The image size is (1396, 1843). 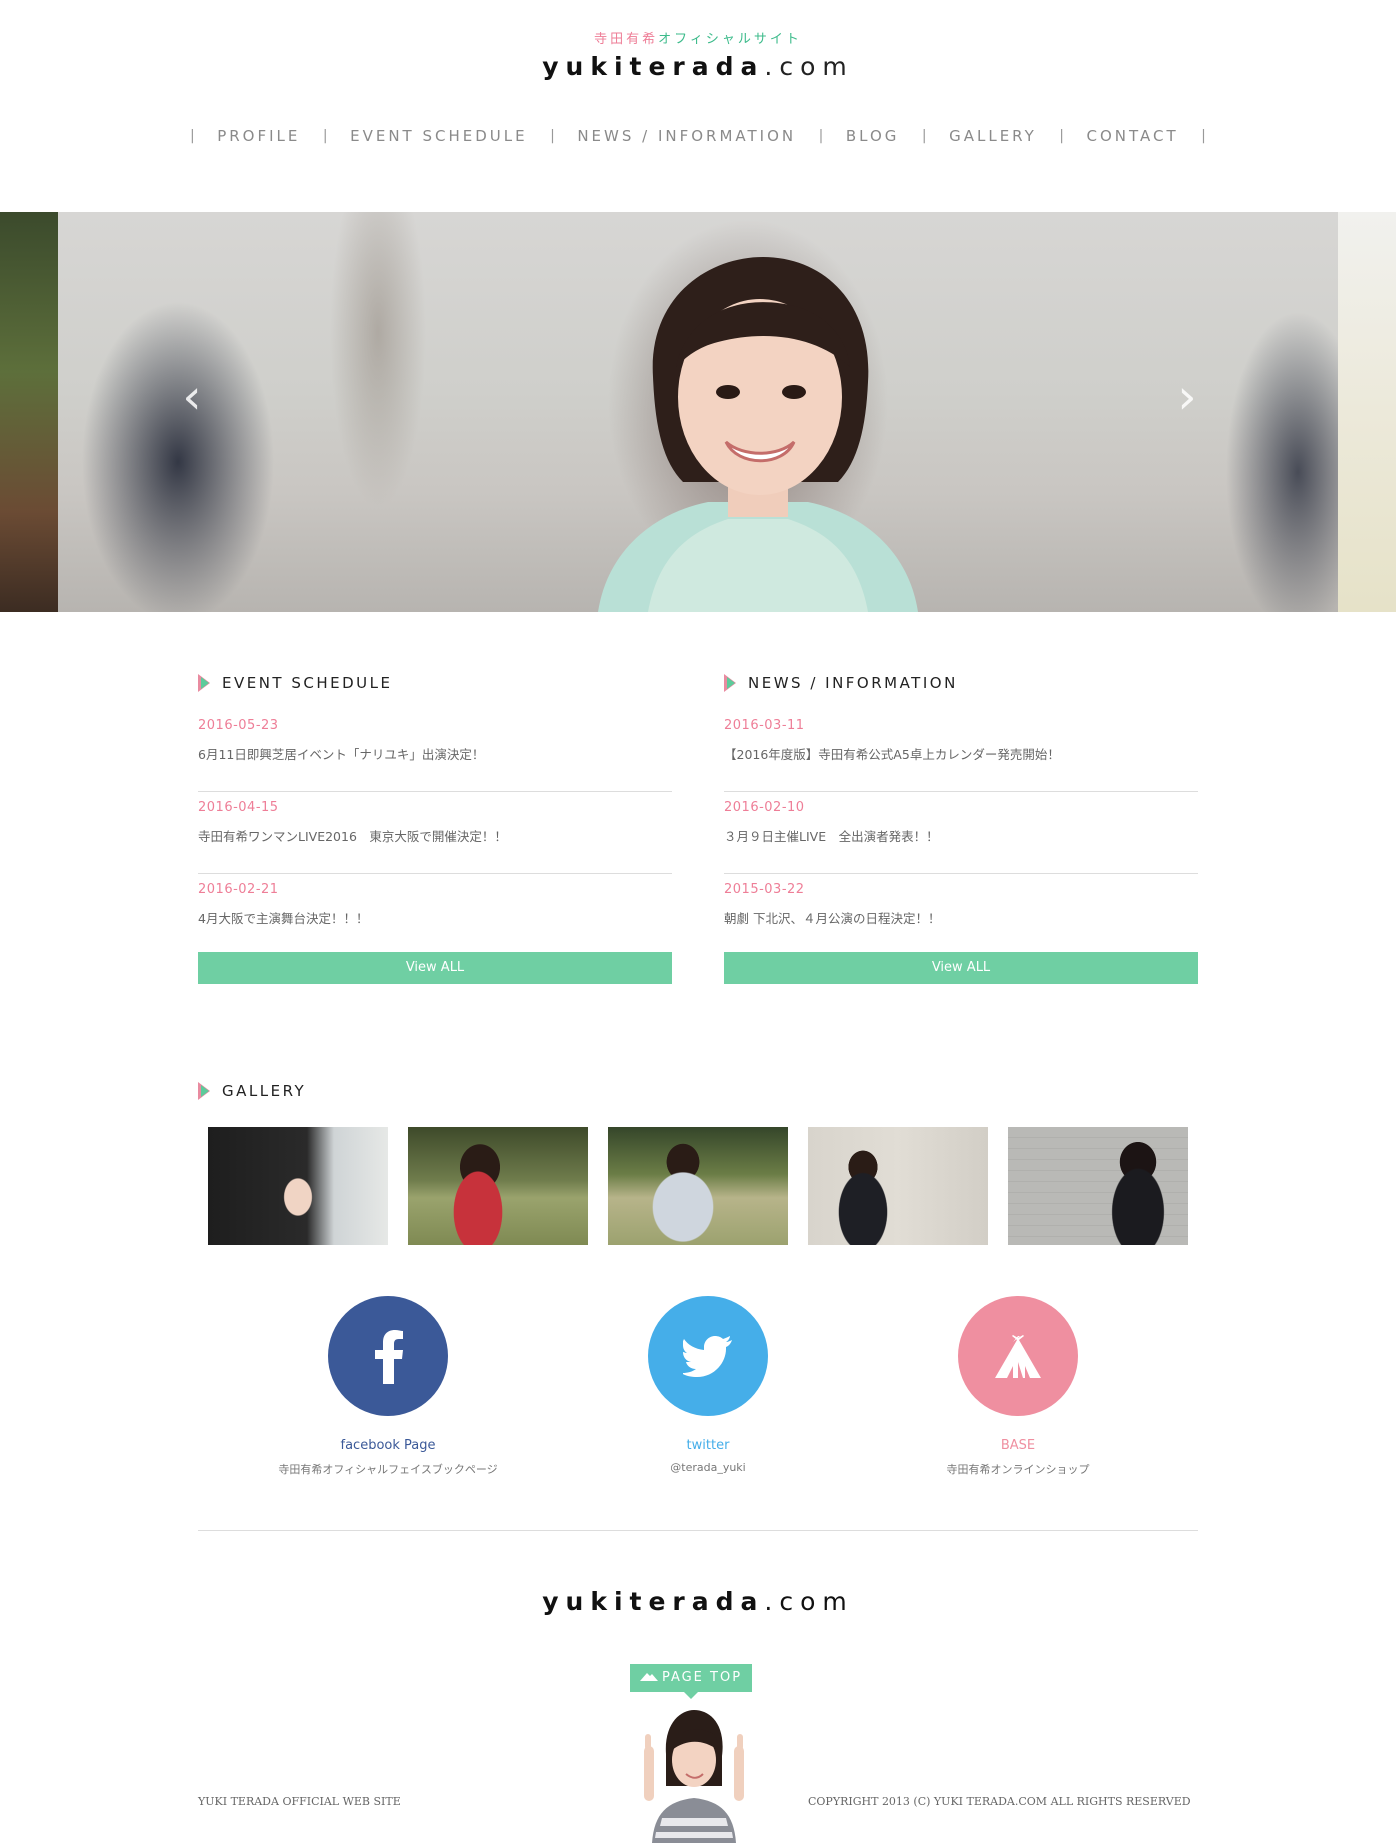 What do you see at coordinates (435, 917) in the screenshot?
I see `event-title: 4月大阪で主演舞台決定！！！` at bounding box center [435, 917].